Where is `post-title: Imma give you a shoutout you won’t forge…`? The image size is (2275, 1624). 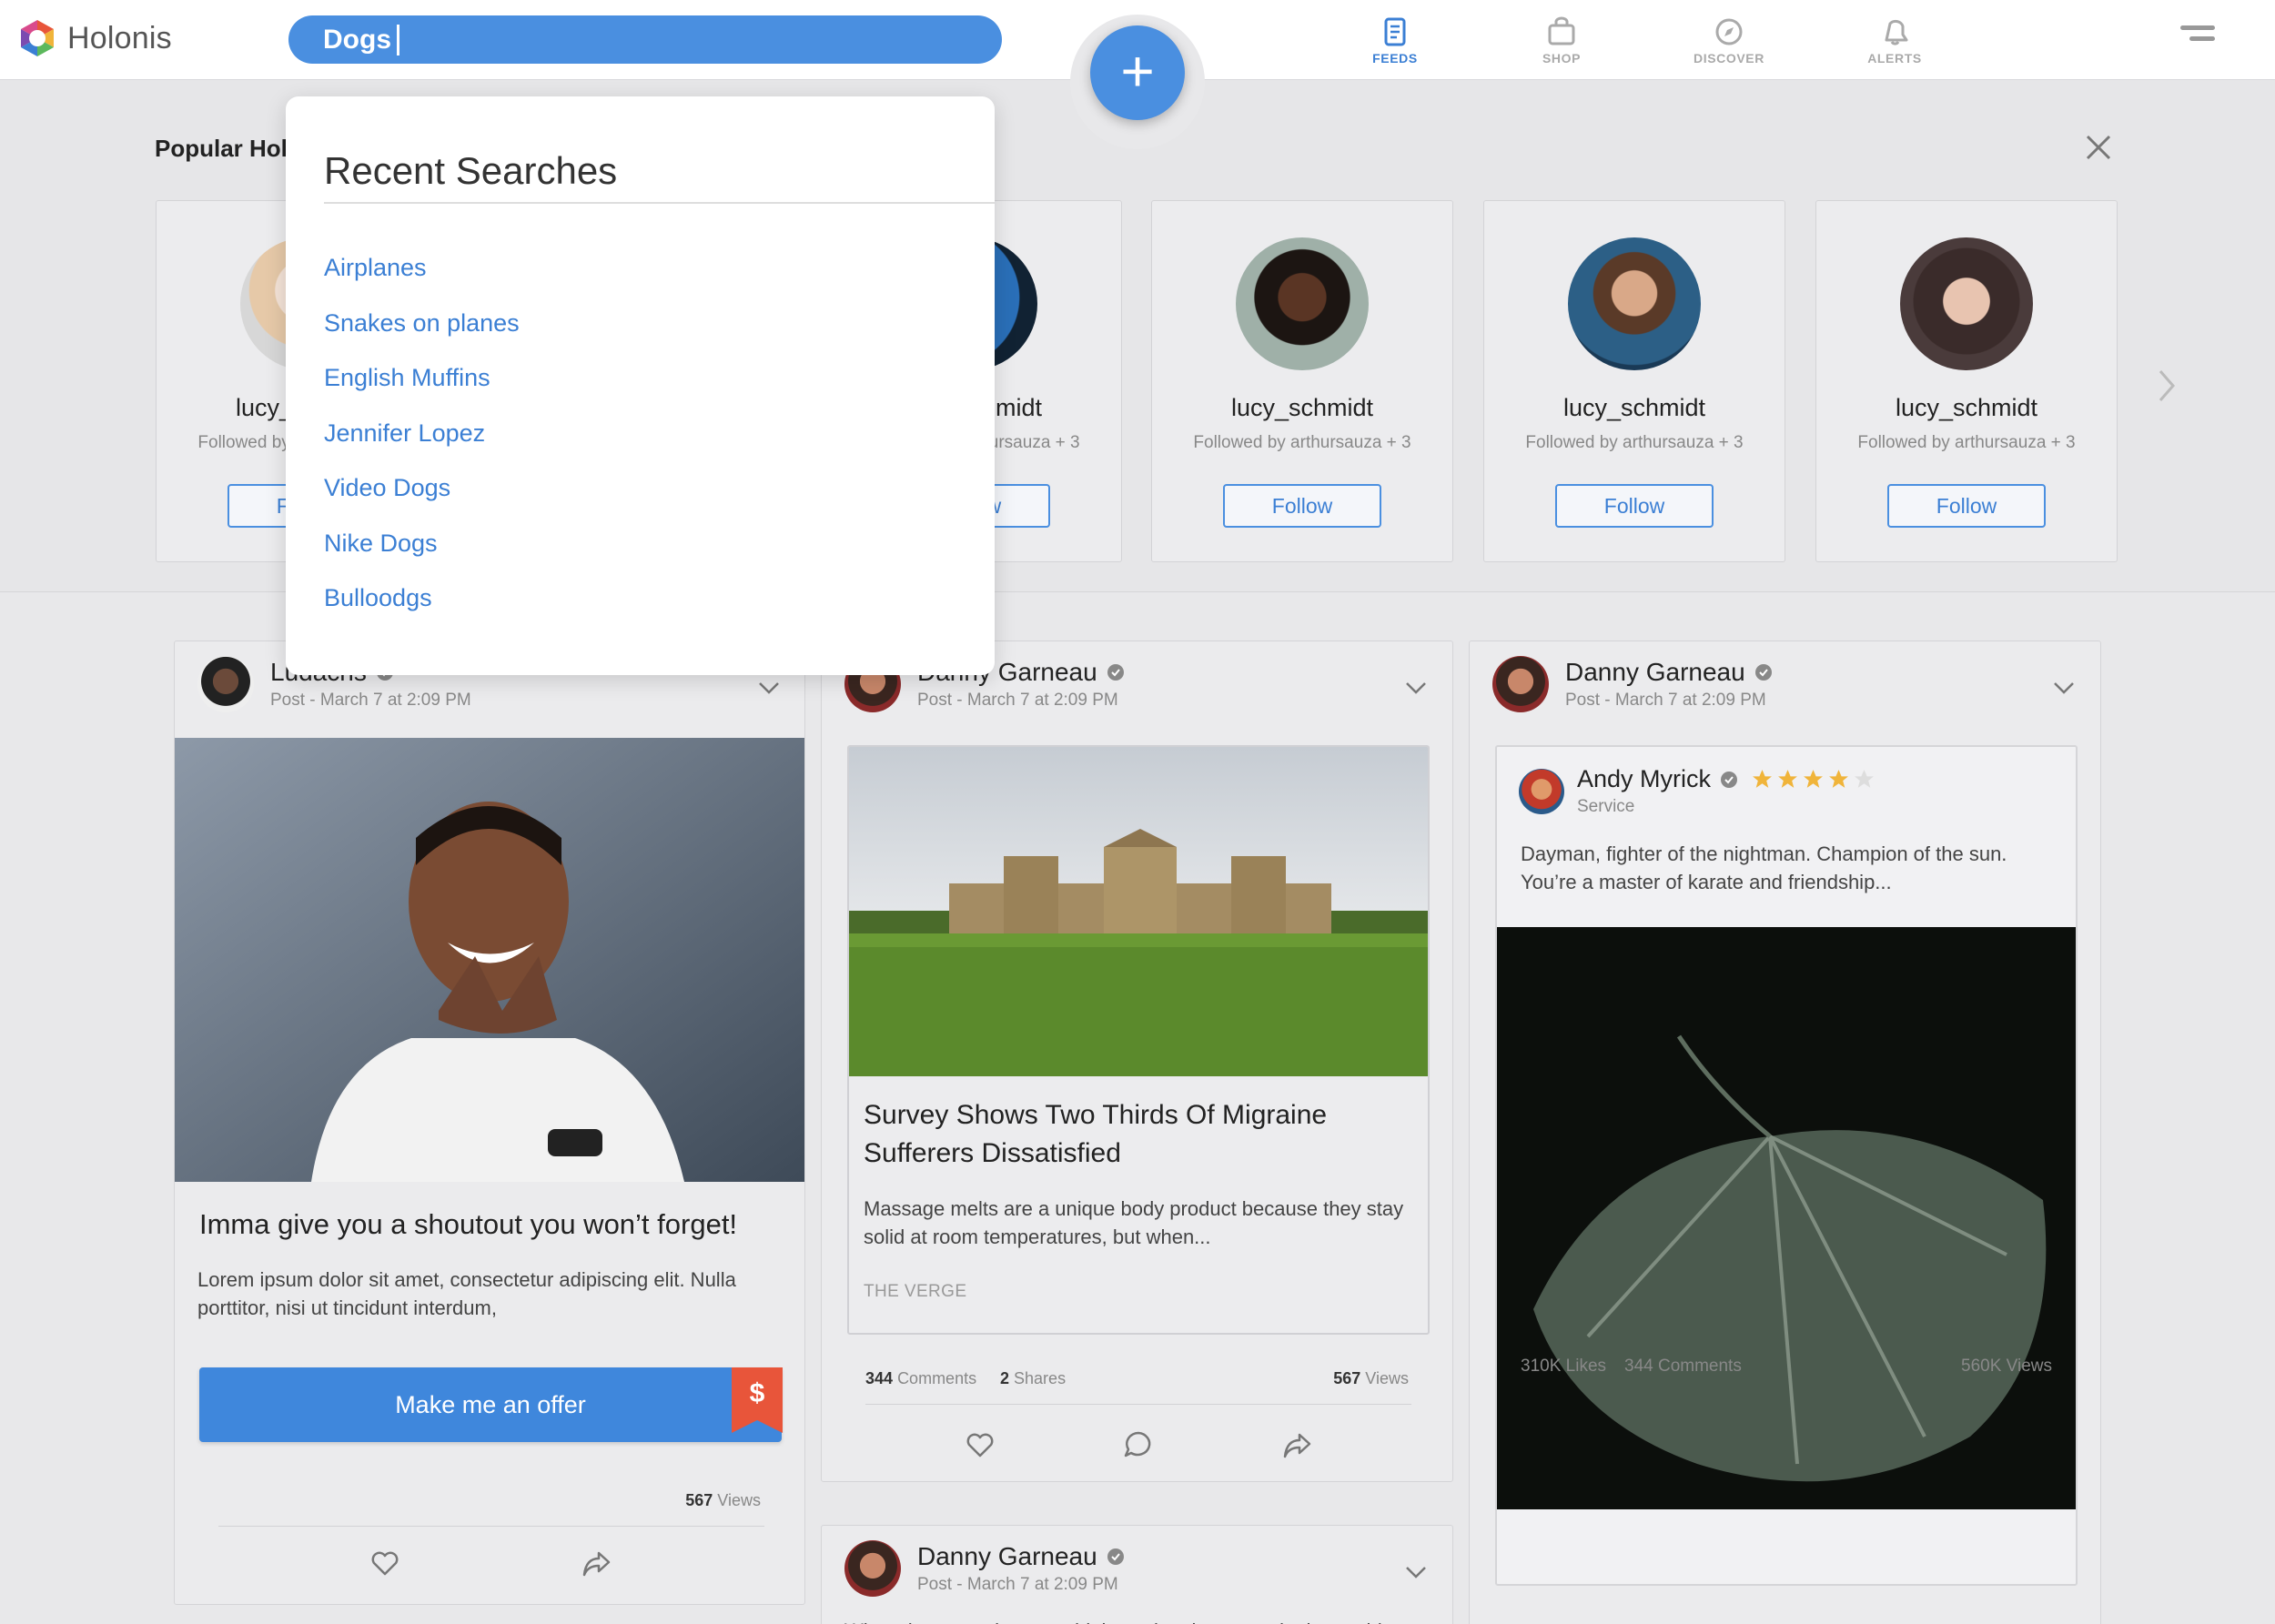 post-title: Imma give you a shoutout you won’t forge… is located at coordinates (468, 1224).